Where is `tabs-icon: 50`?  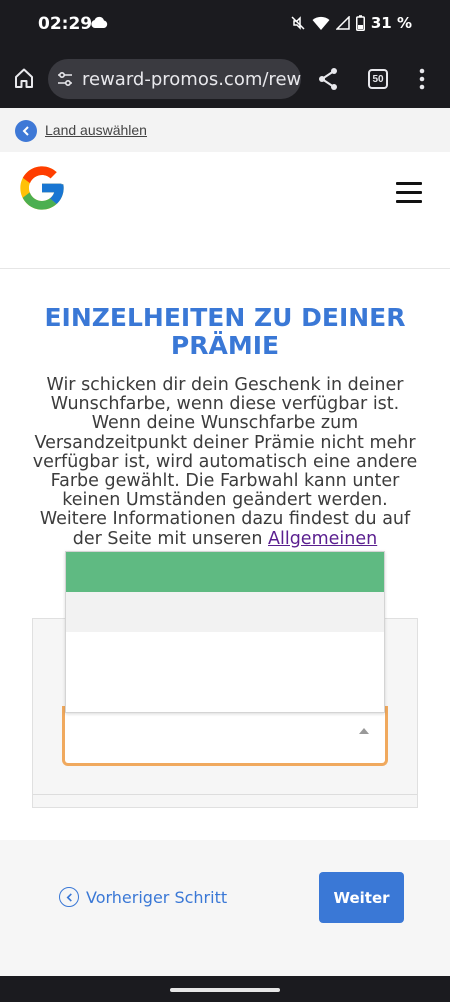 tabs-icon: 50 is located at coordinates (378, 79).